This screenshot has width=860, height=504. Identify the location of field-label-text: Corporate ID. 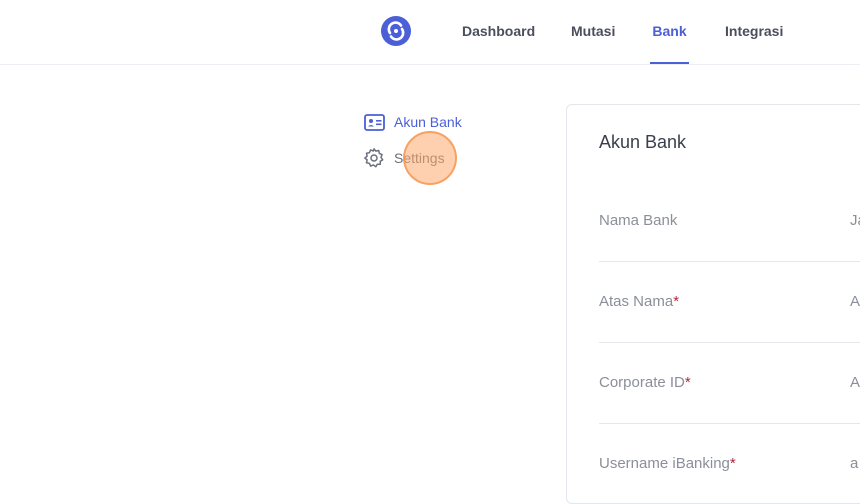
(642, 382).